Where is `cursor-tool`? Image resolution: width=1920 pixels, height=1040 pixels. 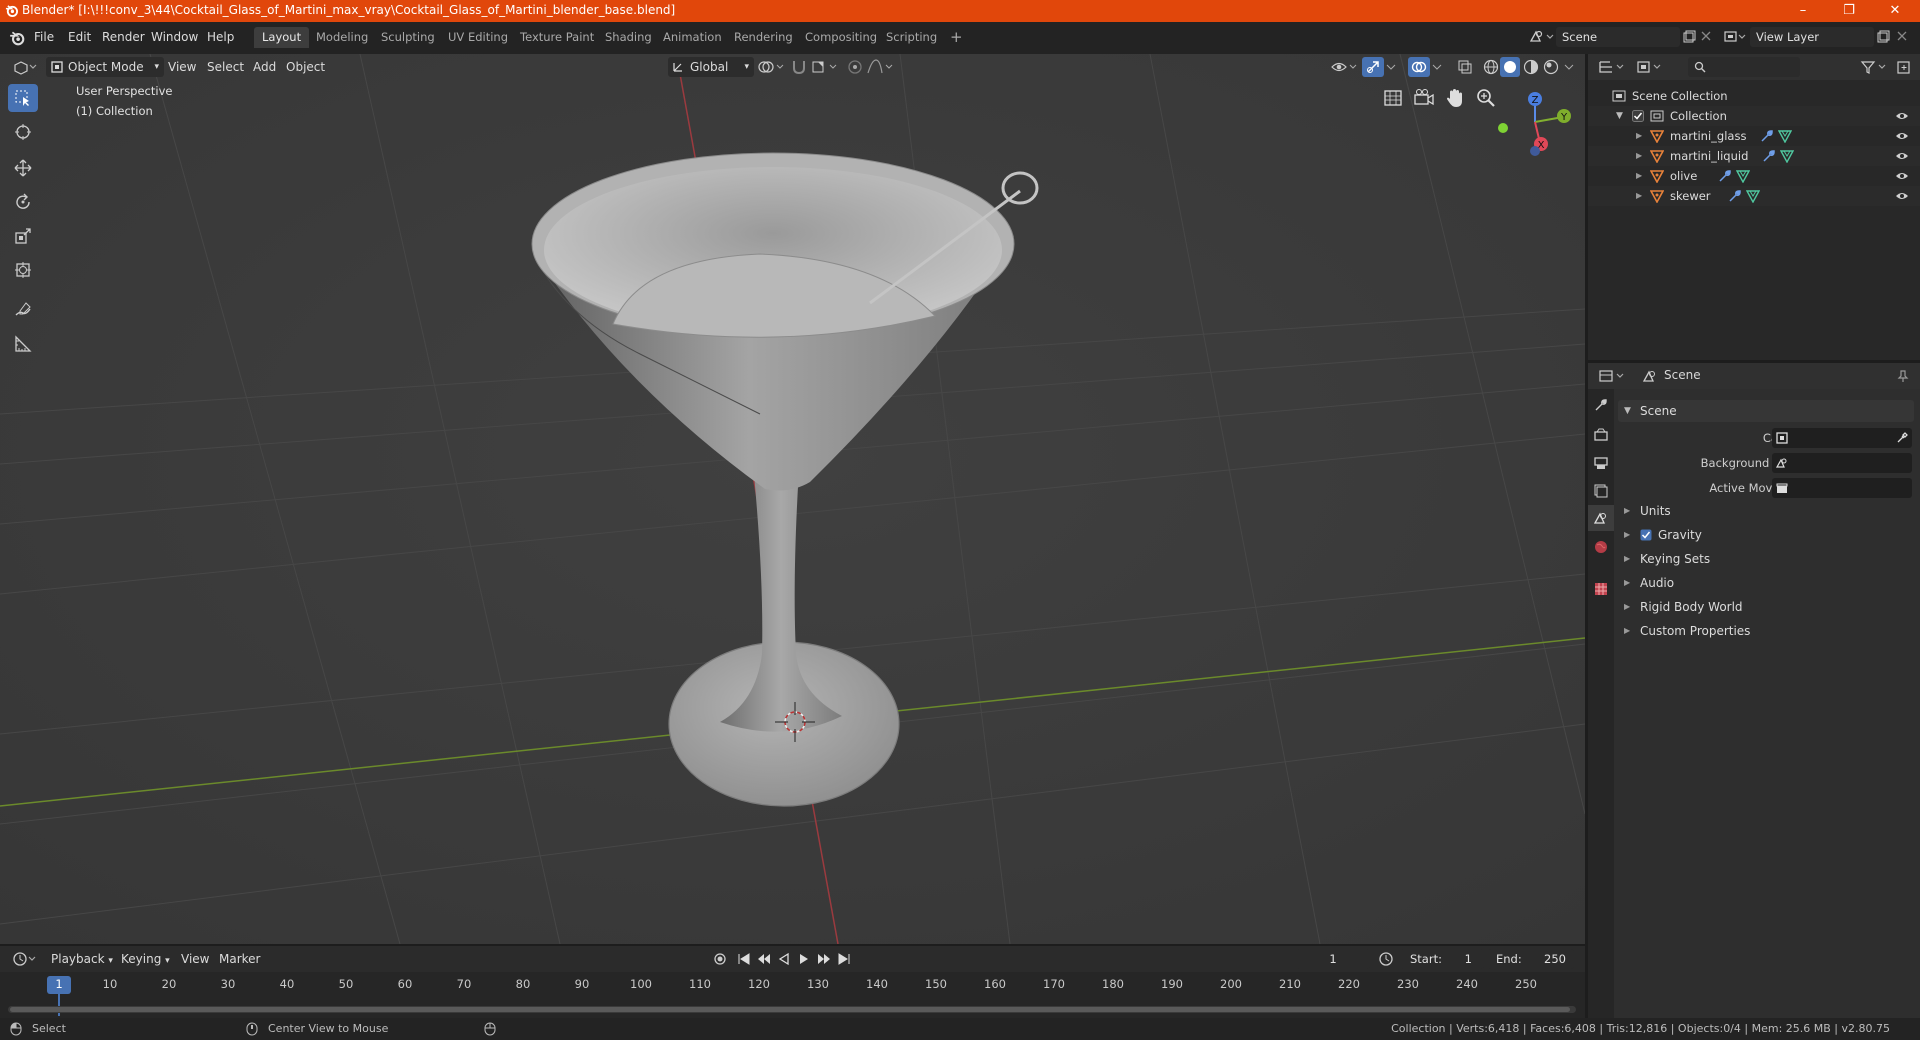
cursor-tool is located at coordinates (23, 132).